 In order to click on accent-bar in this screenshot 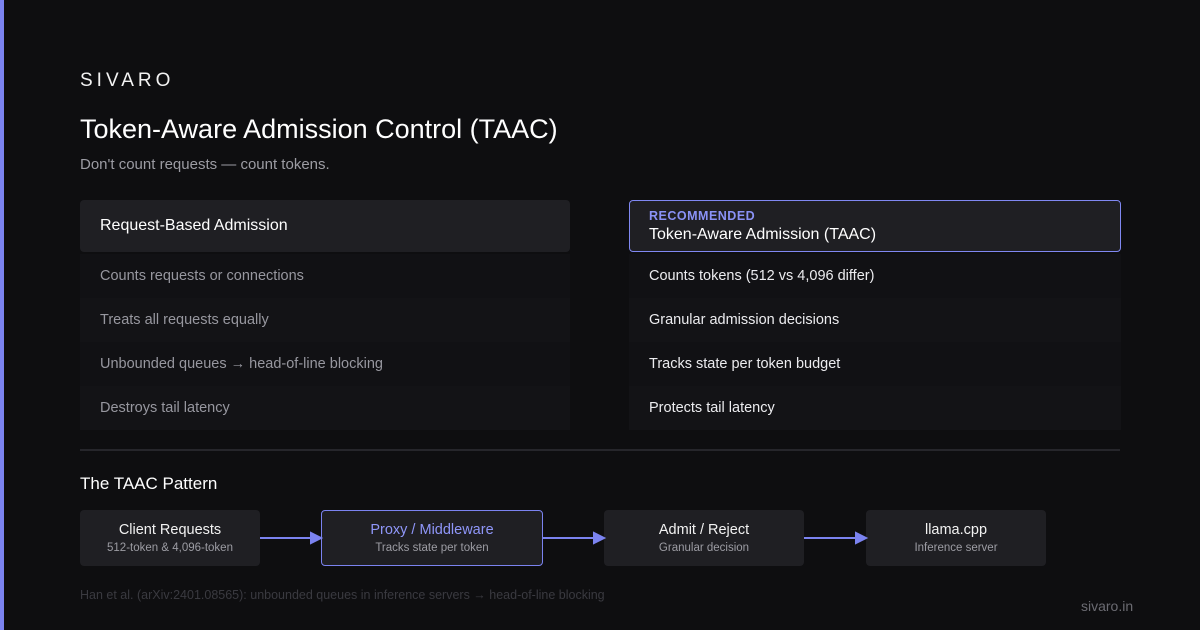, I will do `click(2, 315)`.